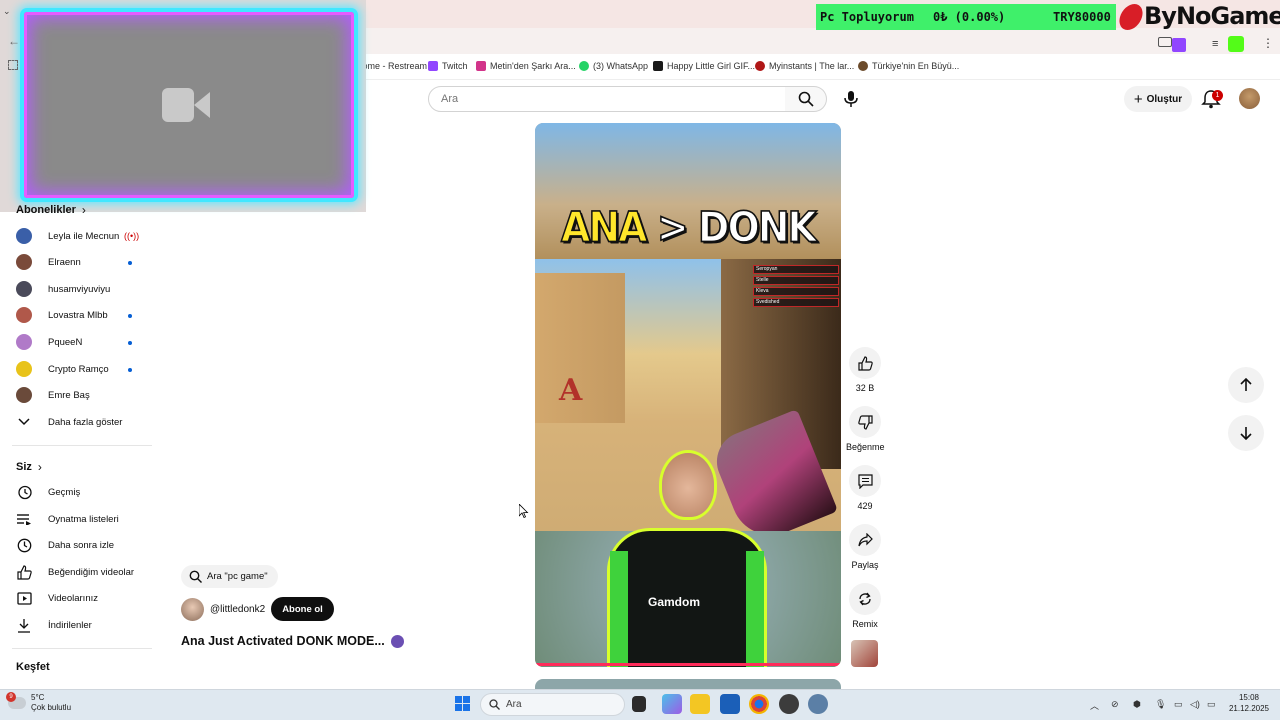 The width and height of the screenshot is (1280, 720). I want to click on create-button: + Oluştur, so click(1158, 99).